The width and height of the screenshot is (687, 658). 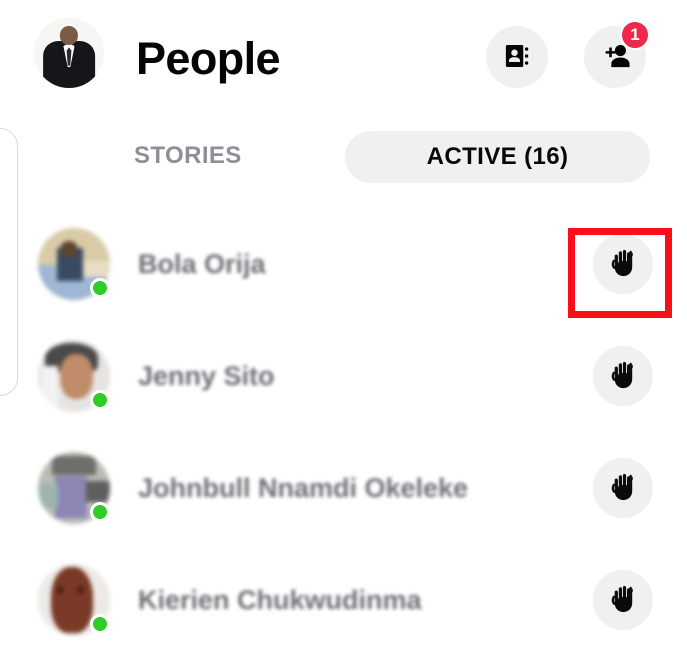 What do you see at coordinates (303, 487) in the screenshot?
I see `person-name: Johnbull Nnamdi Okeleke` at bounding box center [303, 487].